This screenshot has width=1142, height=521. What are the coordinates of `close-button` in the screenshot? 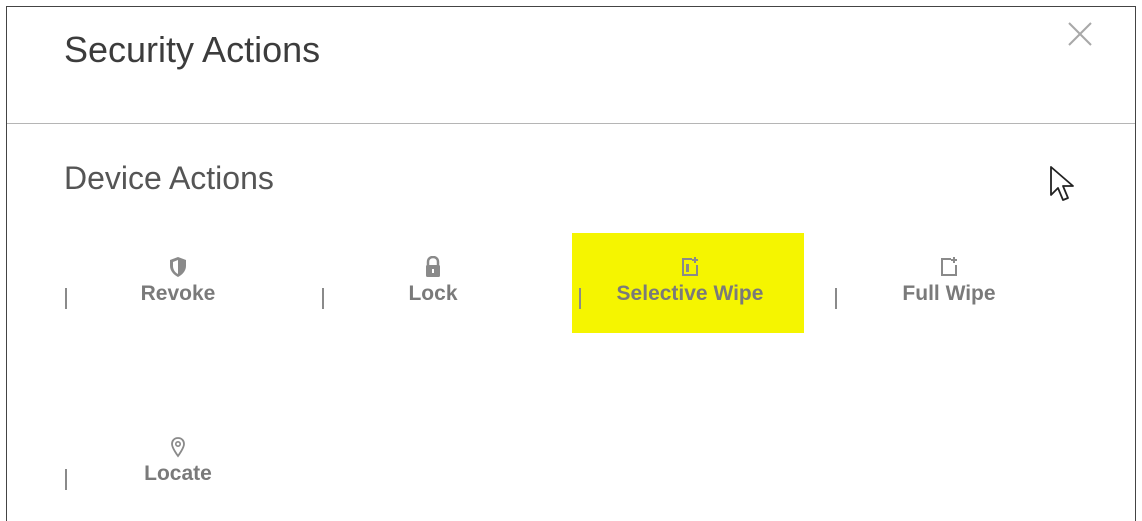 It's located at (1080, 34).